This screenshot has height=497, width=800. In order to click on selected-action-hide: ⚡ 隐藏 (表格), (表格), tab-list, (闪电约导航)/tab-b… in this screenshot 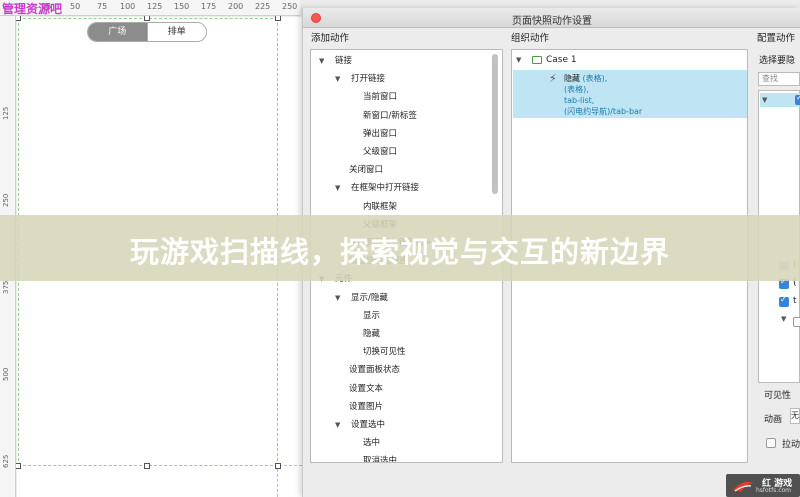, I will do `click(630, 94)`.